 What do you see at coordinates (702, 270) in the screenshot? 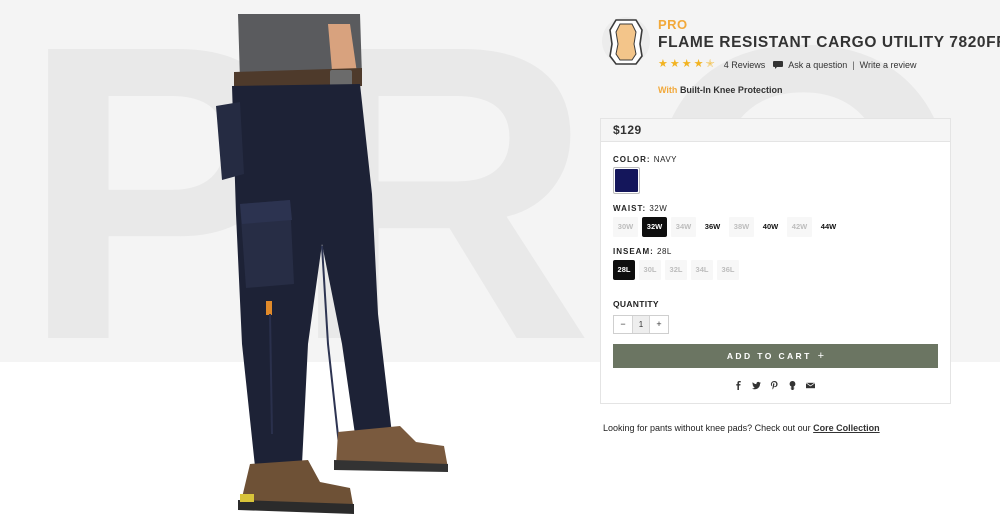
I see `inseam-option: 34L` at bounding box center [702, 270].